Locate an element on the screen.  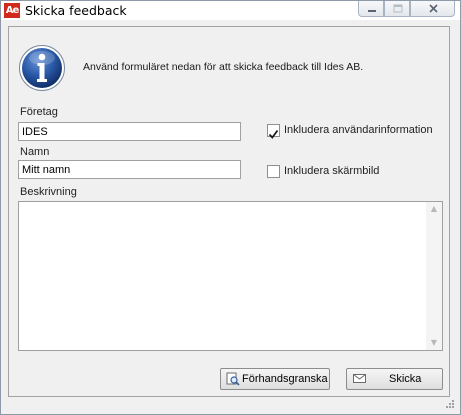
maximize-button is located at coordinates (397, 9).